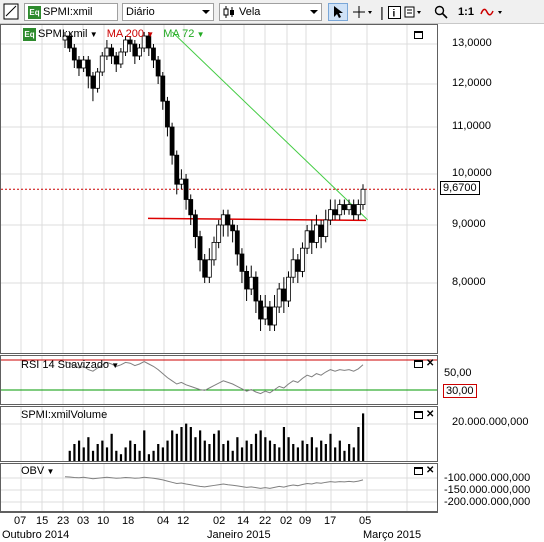 The width and height of the screenshot is (544, 542). I want to click on obv-panel: OBV ▼ ✕, so click(219, 487).